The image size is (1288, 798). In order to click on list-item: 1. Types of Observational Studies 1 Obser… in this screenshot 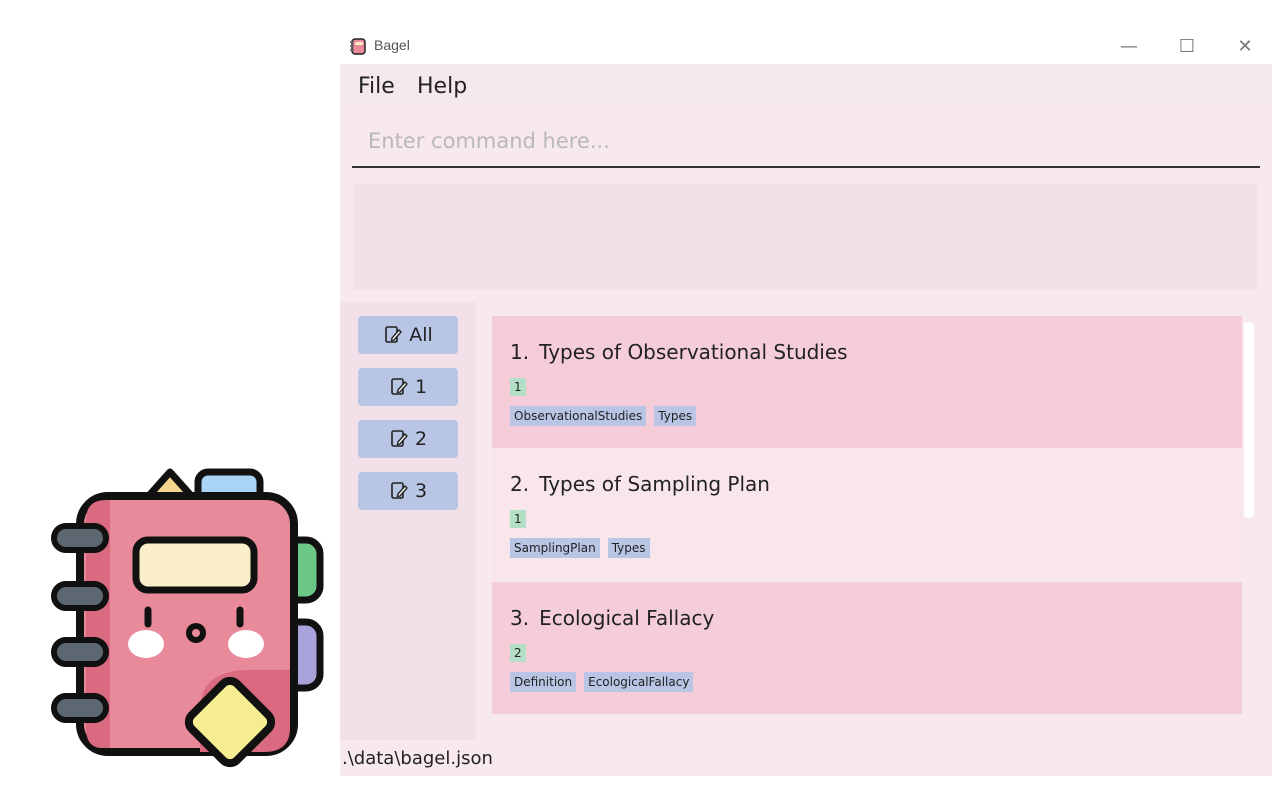, I will do `click(867, 382)`.